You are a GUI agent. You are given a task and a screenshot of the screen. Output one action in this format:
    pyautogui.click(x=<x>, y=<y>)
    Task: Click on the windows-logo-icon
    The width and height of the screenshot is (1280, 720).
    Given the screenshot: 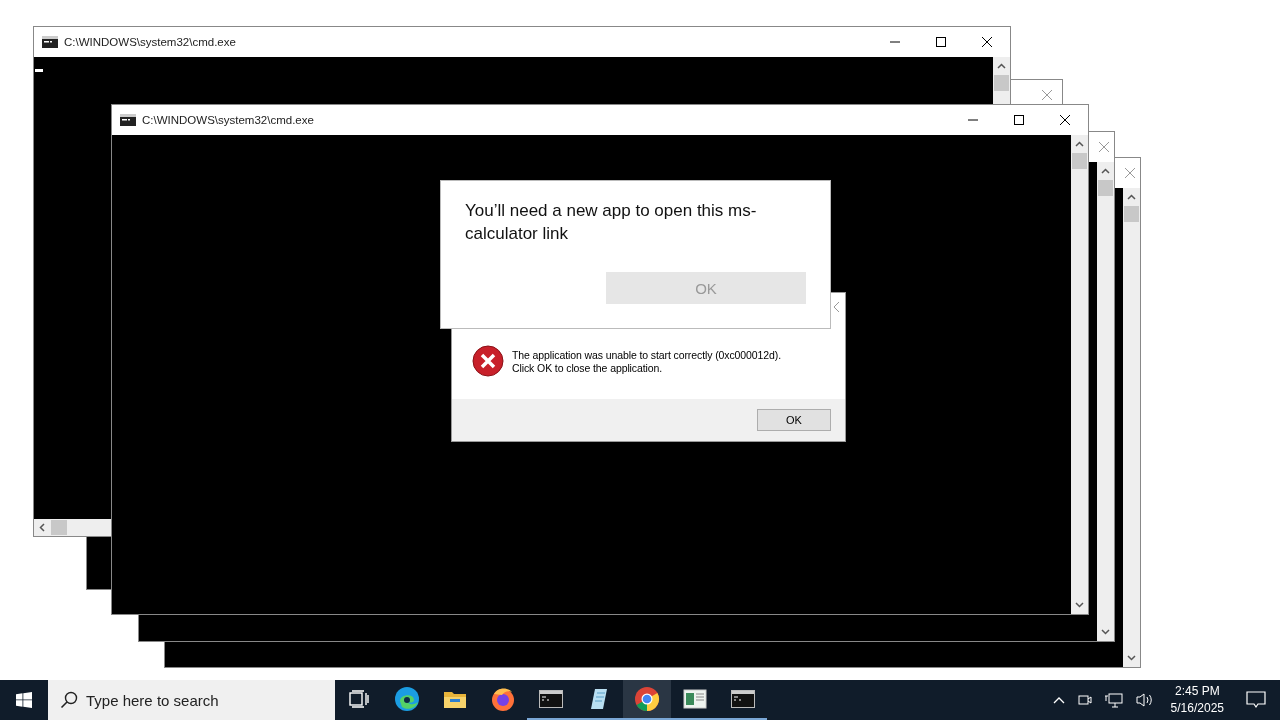 What is the action you would take?
    pyautogui.click(x=24, y=700)
    